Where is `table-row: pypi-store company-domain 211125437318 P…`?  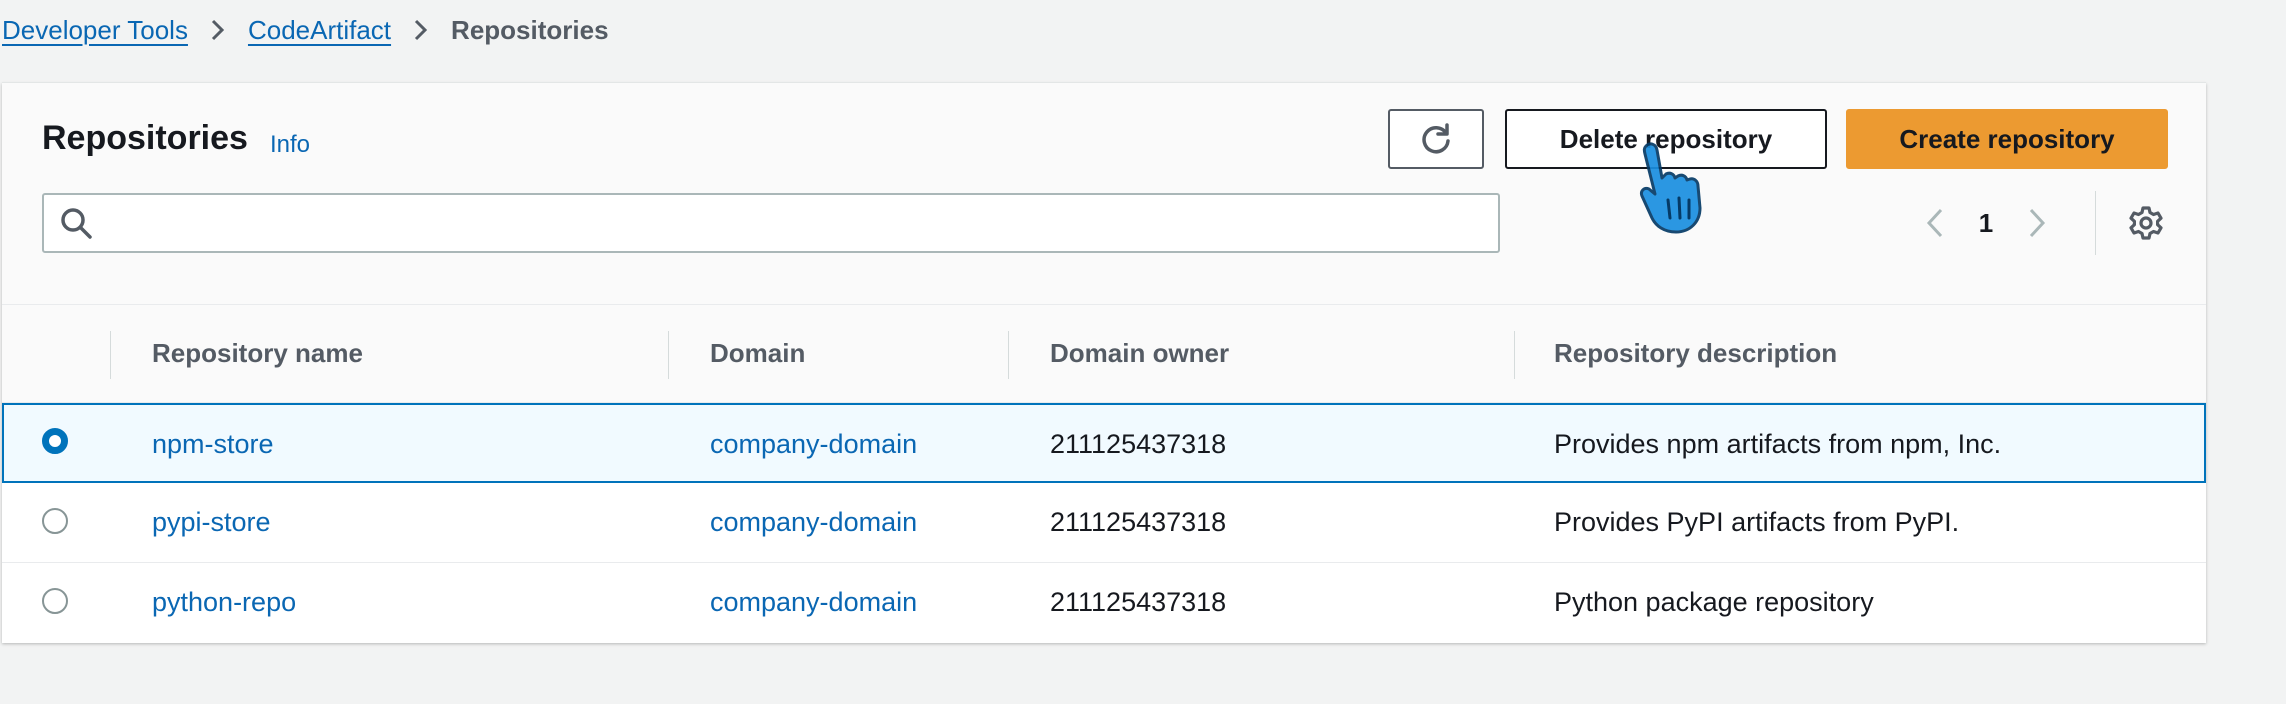
table-row: pypi-store company-domain 211125437318 P… is located at coordinates (1104, 523).